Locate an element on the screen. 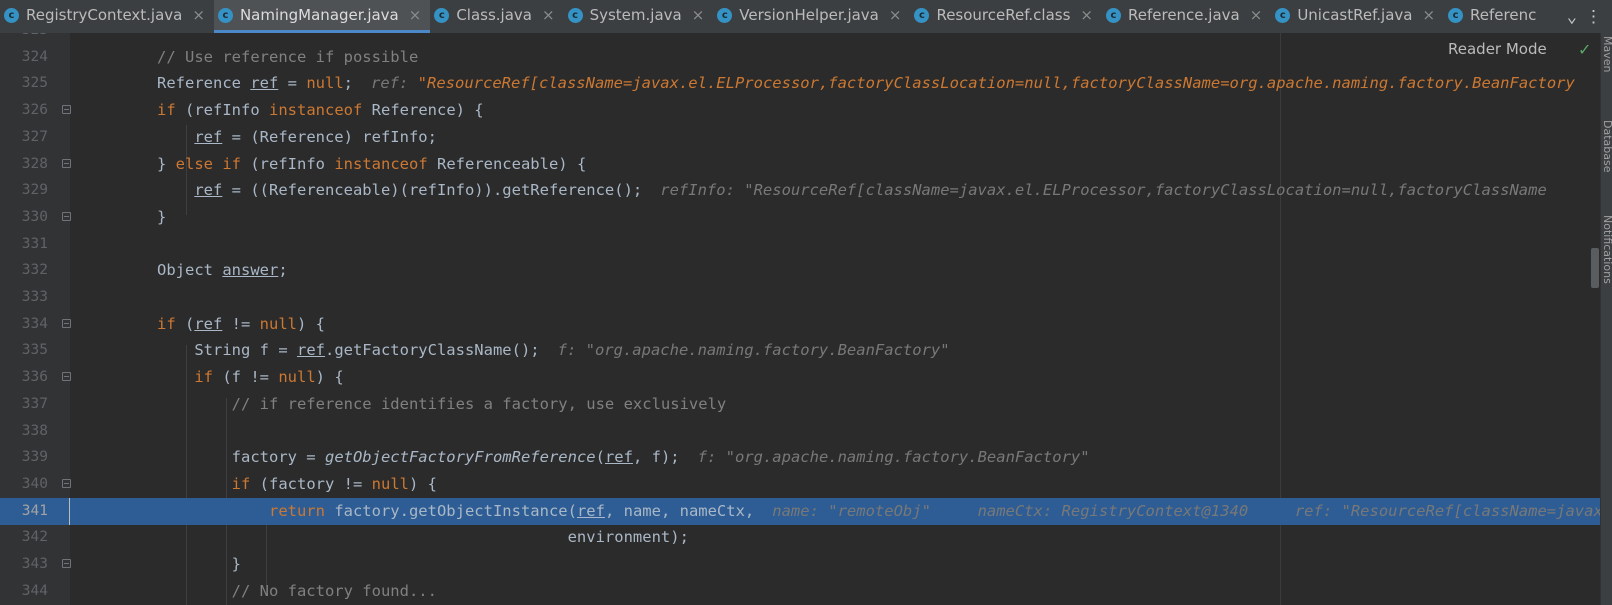  right-tool-window-stripe is located at coordinates (1606, 319).